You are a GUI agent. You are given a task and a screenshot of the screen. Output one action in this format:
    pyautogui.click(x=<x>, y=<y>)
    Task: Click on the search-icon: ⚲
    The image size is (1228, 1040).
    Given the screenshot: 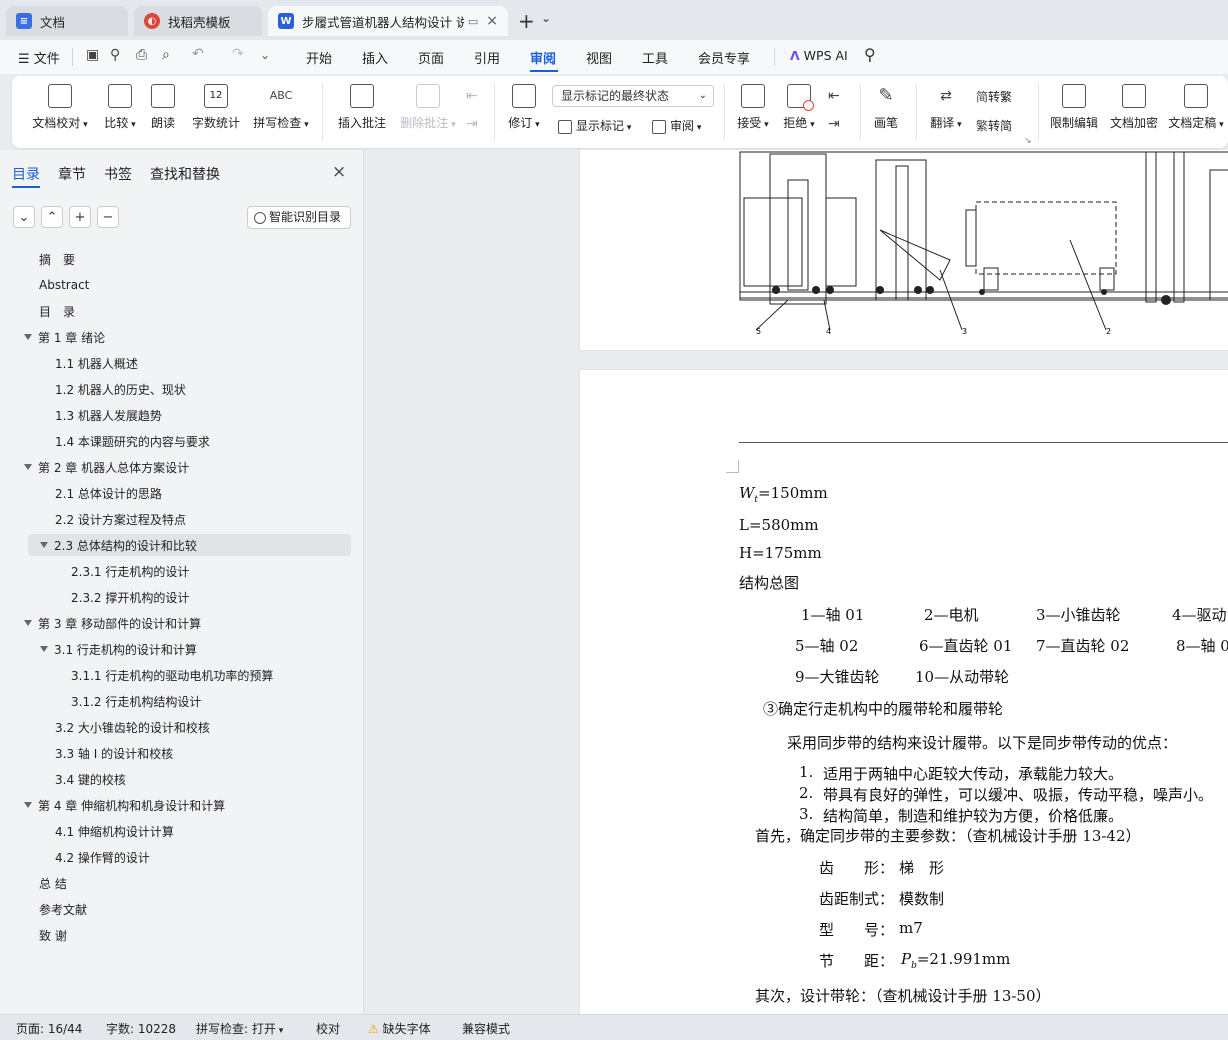 What is the action you would take?
    pyautogui.click(x=870, y=54)
    